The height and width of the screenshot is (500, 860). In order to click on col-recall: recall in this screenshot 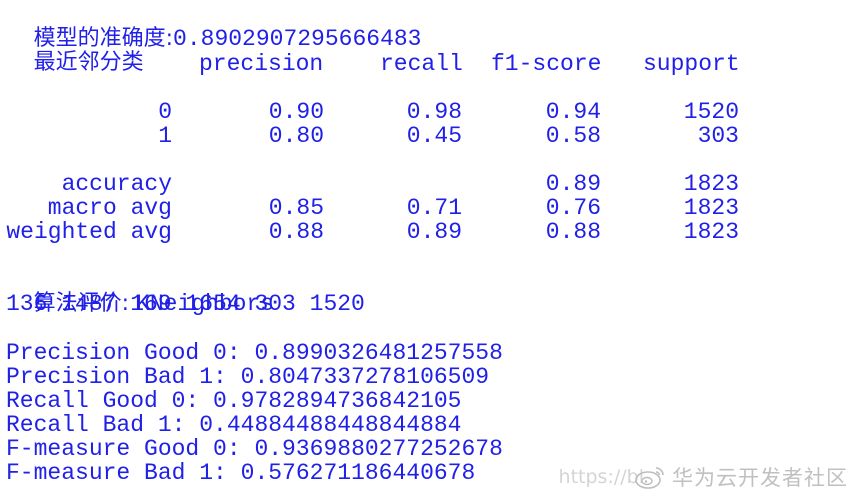, I will do `click(421, 64)`.